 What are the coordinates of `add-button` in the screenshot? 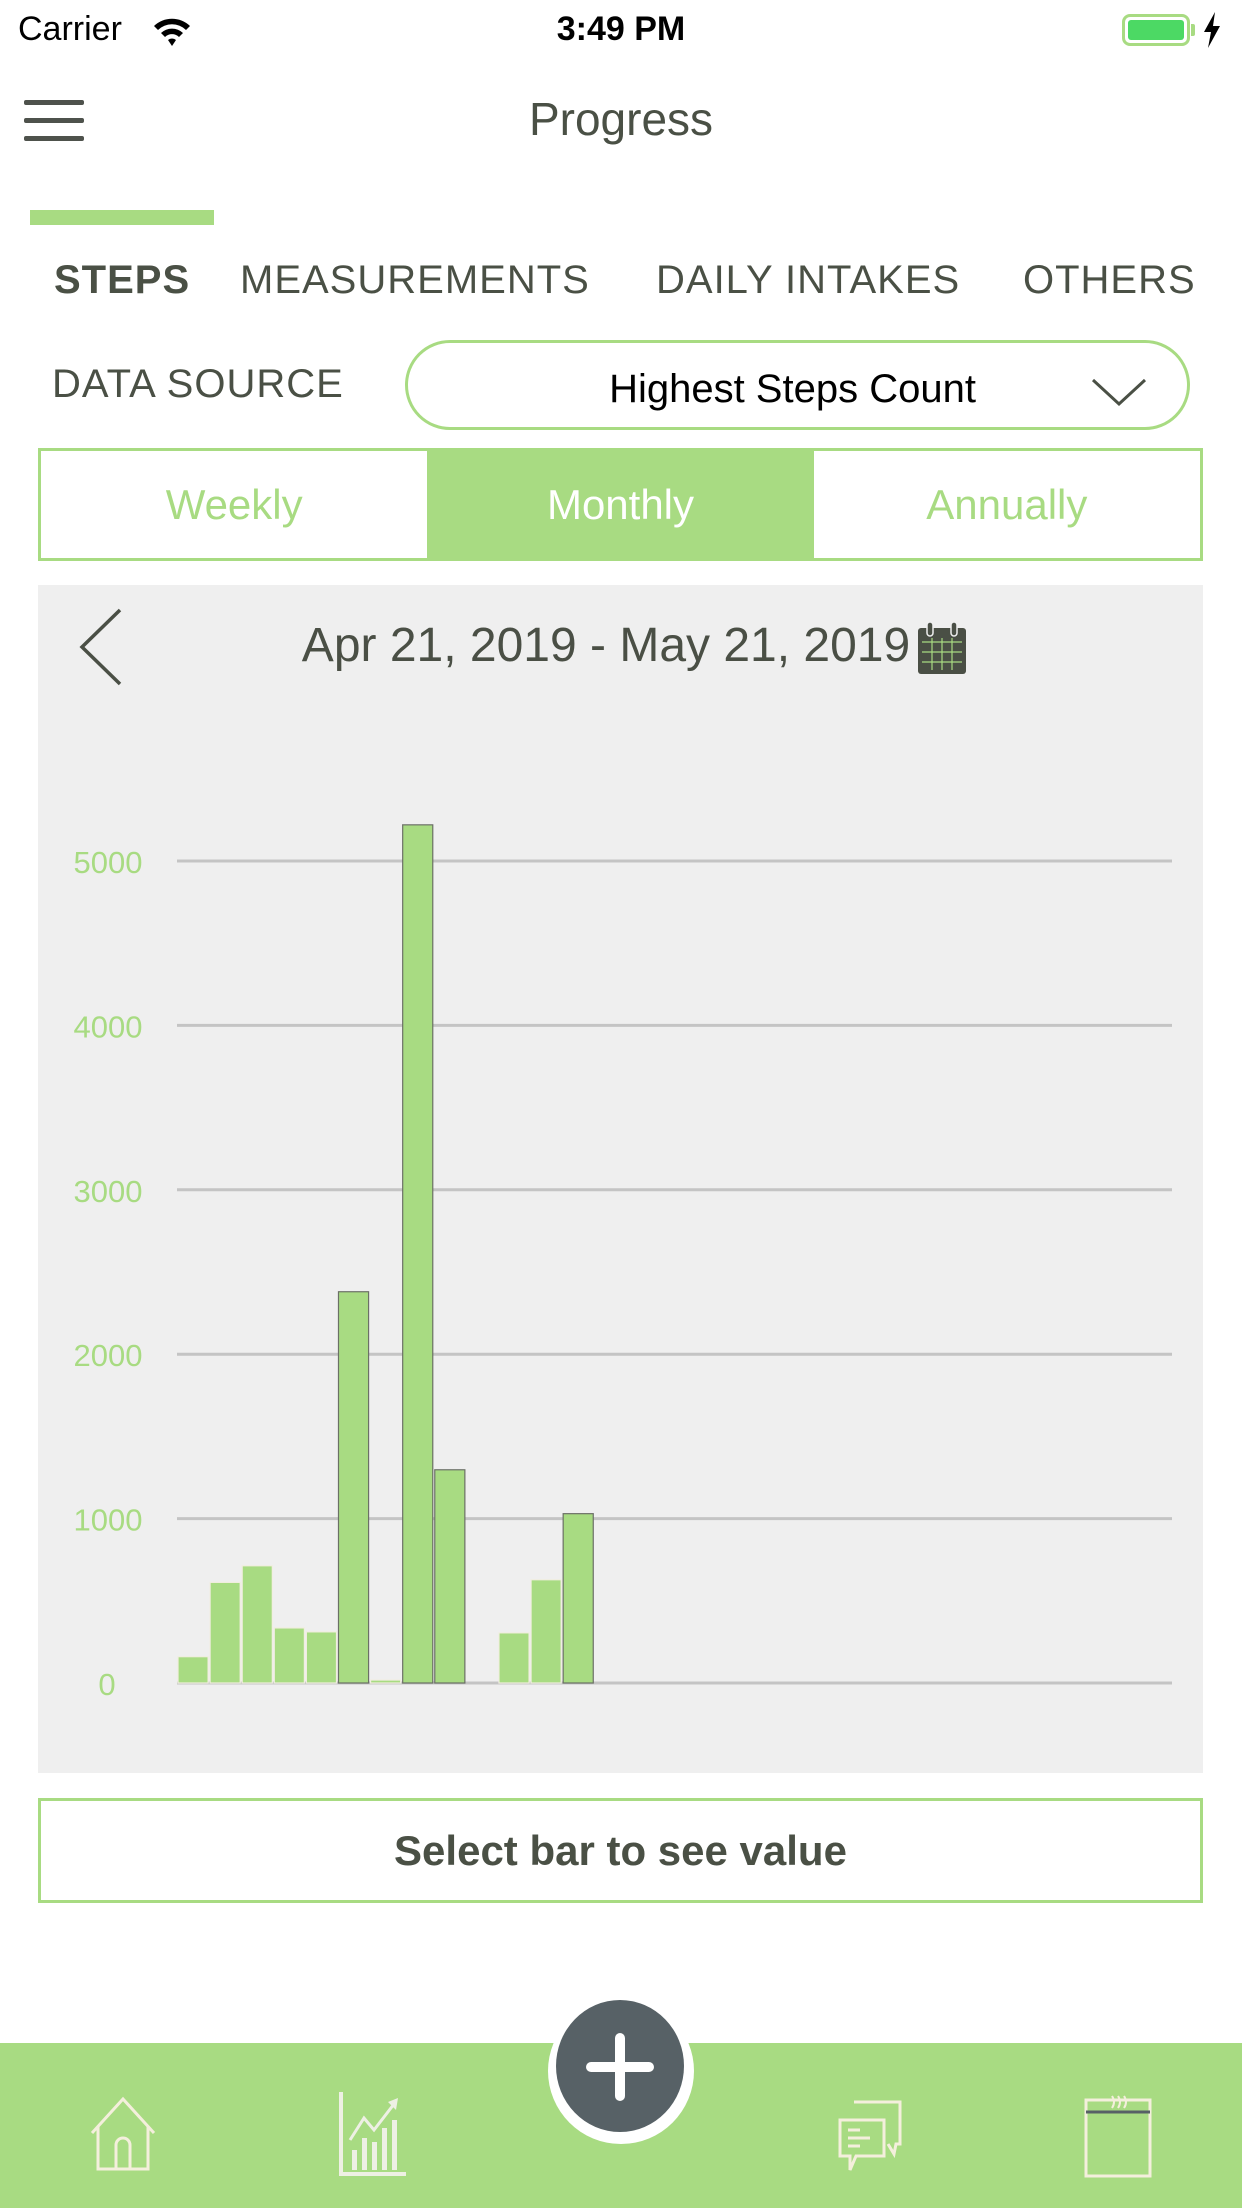 It's located at (621, 2071).